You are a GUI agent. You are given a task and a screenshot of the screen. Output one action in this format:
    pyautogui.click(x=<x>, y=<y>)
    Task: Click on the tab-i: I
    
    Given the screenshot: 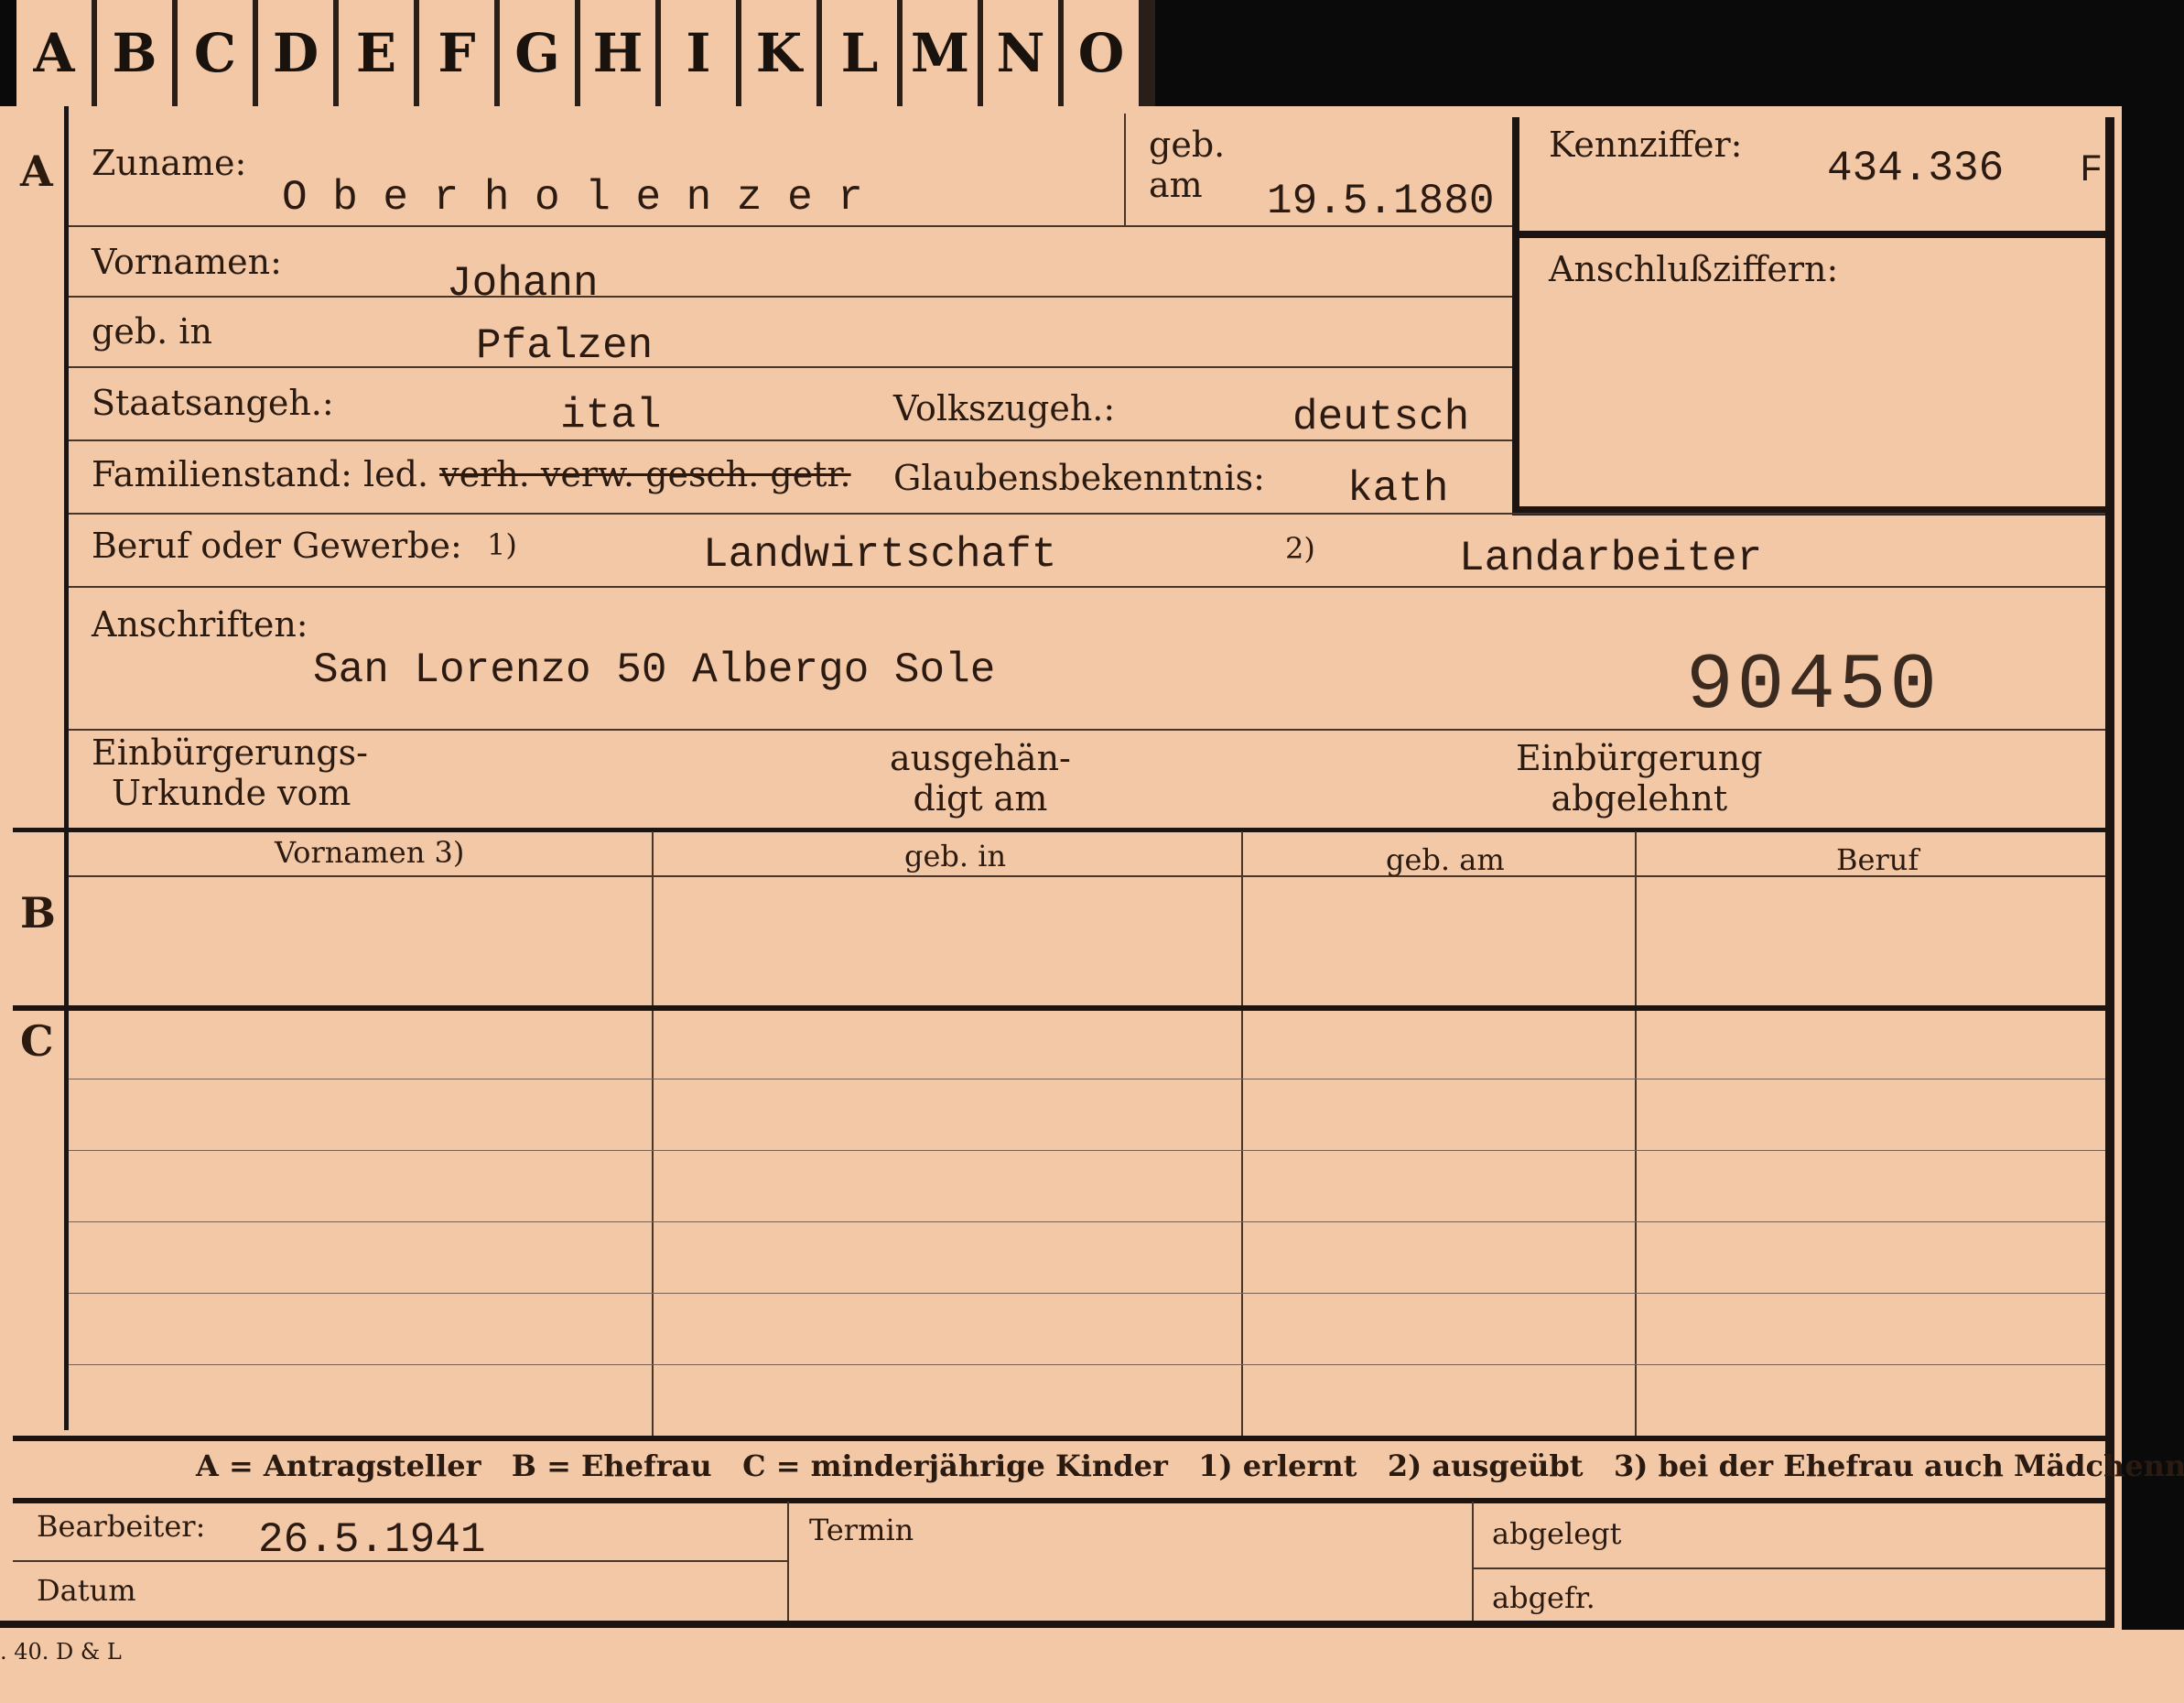 What is the action you would take?
    pyautogui.click(x=700, y=53)
    